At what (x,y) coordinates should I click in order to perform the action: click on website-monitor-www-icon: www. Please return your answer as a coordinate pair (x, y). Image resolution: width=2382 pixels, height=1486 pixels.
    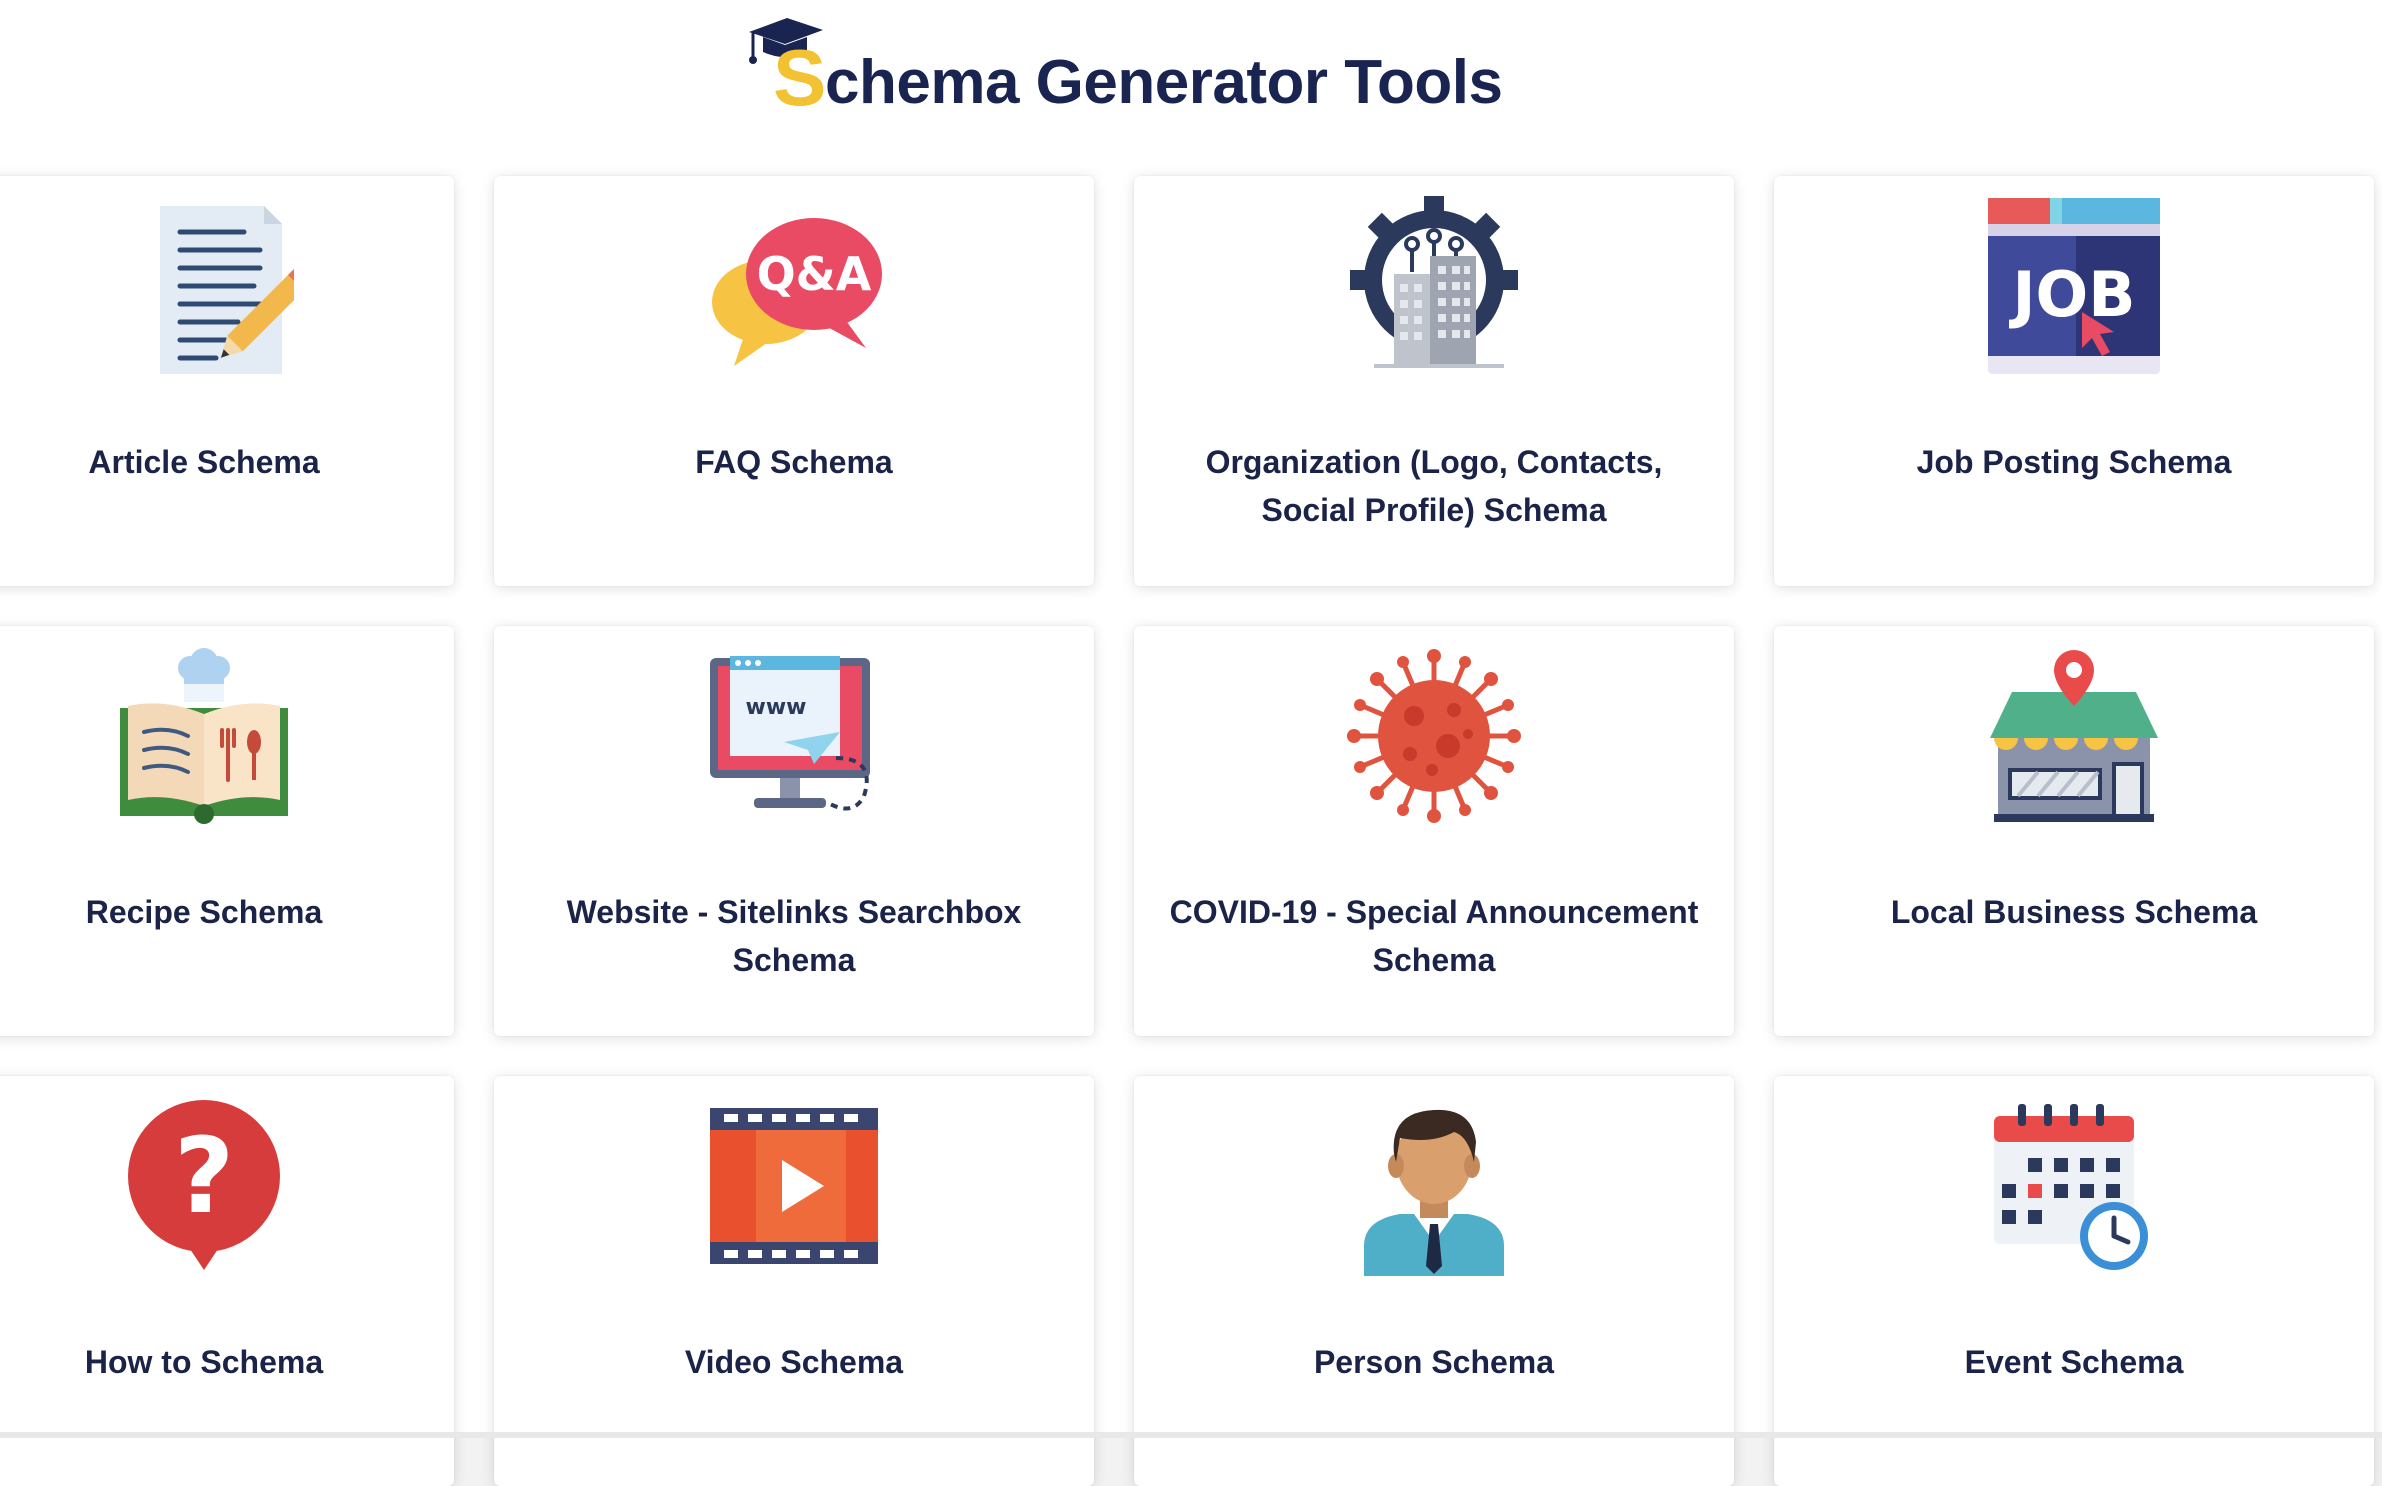
    Looking at the image, I should click on (794, 736).